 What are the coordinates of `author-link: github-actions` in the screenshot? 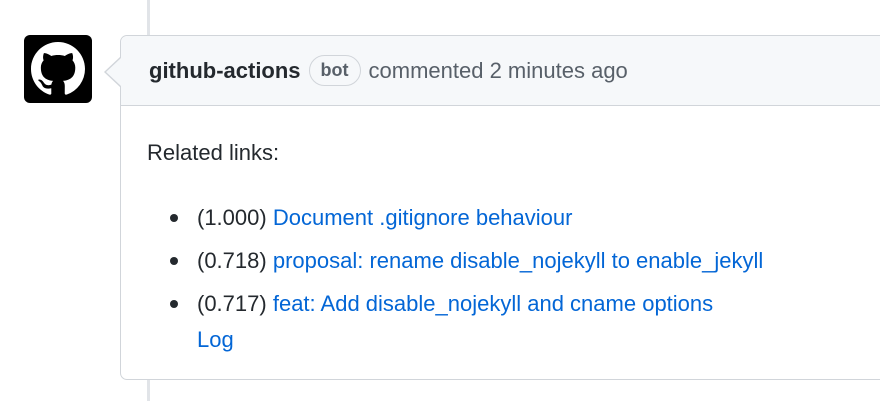 It's located at (225, 71).